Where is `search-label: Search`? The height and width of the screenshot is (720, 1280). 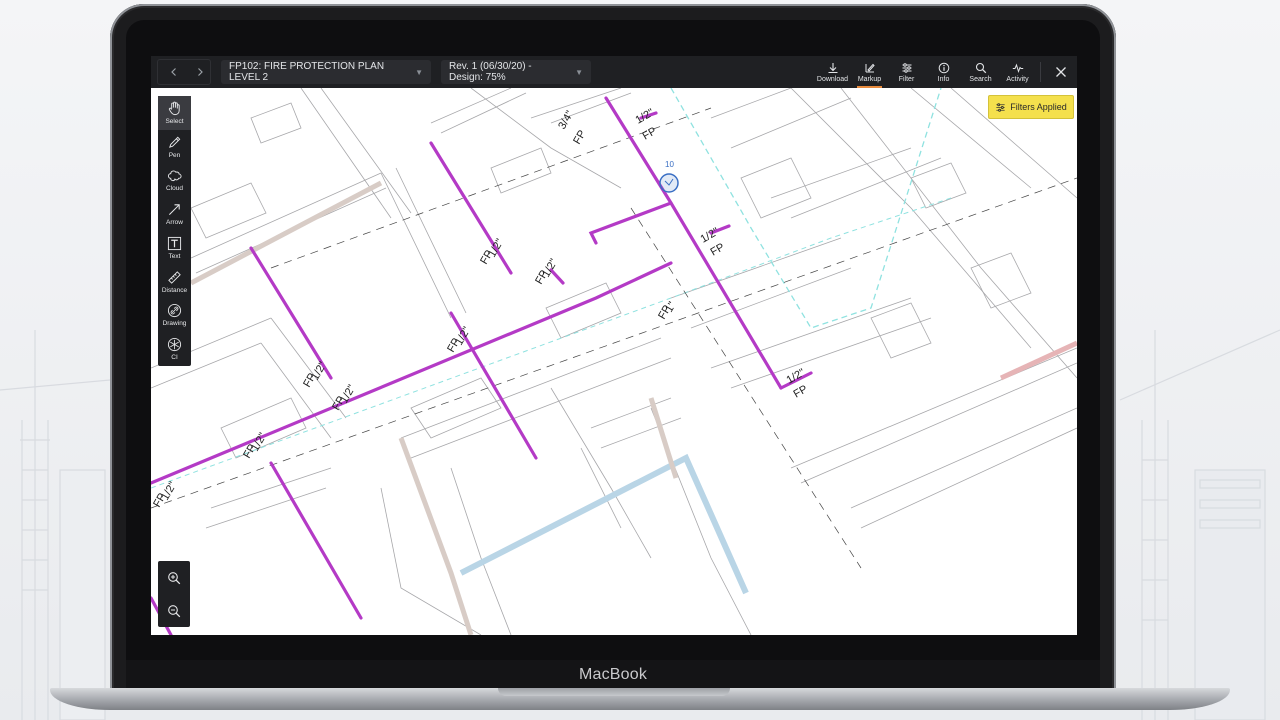
search-label: Search is located at coordinates (980, 79).